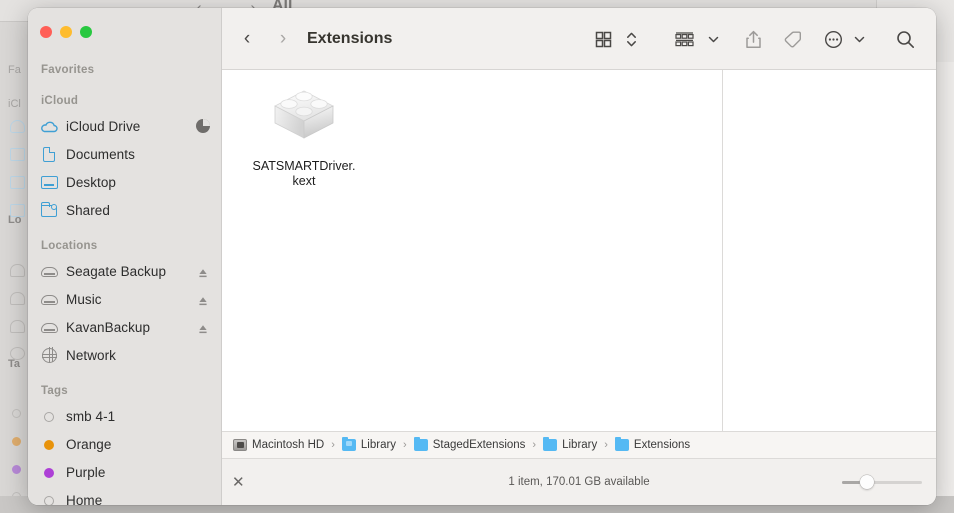 The height and width of the screenshot is (513, 954). Describe the element at coordinates (69, 246) in the screenshot. I see `sidebar-heading-locations: Locations` at that location.